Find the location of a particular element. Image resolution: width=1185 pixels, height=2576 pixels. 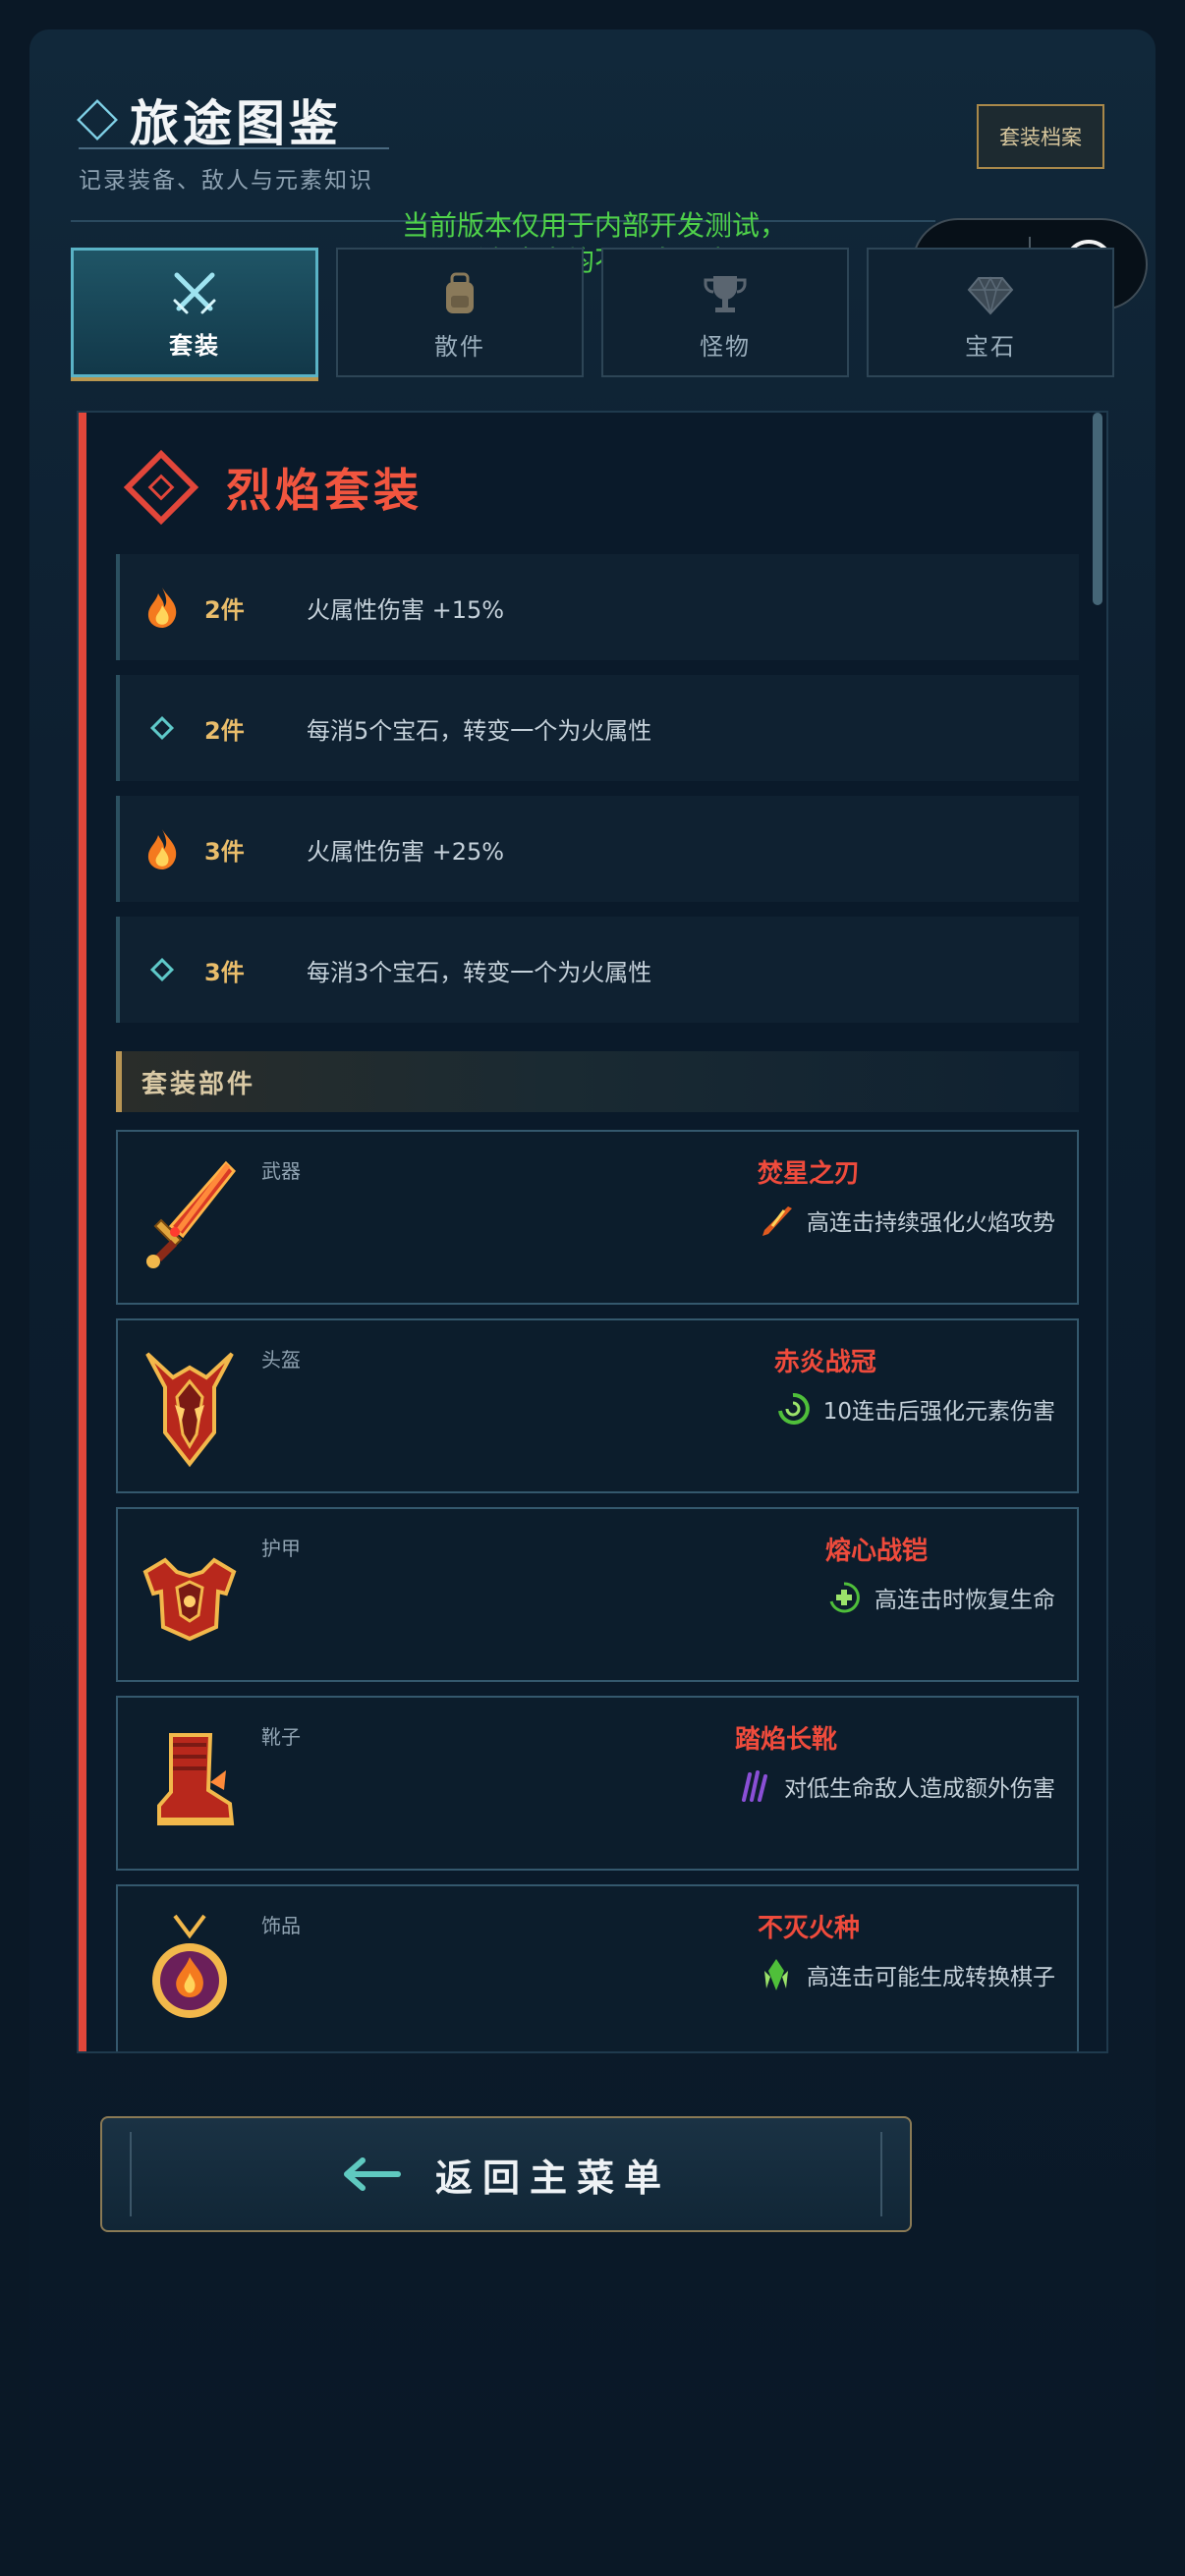

title-row: 旅途图鉴 is located at coordinates (210, 119).